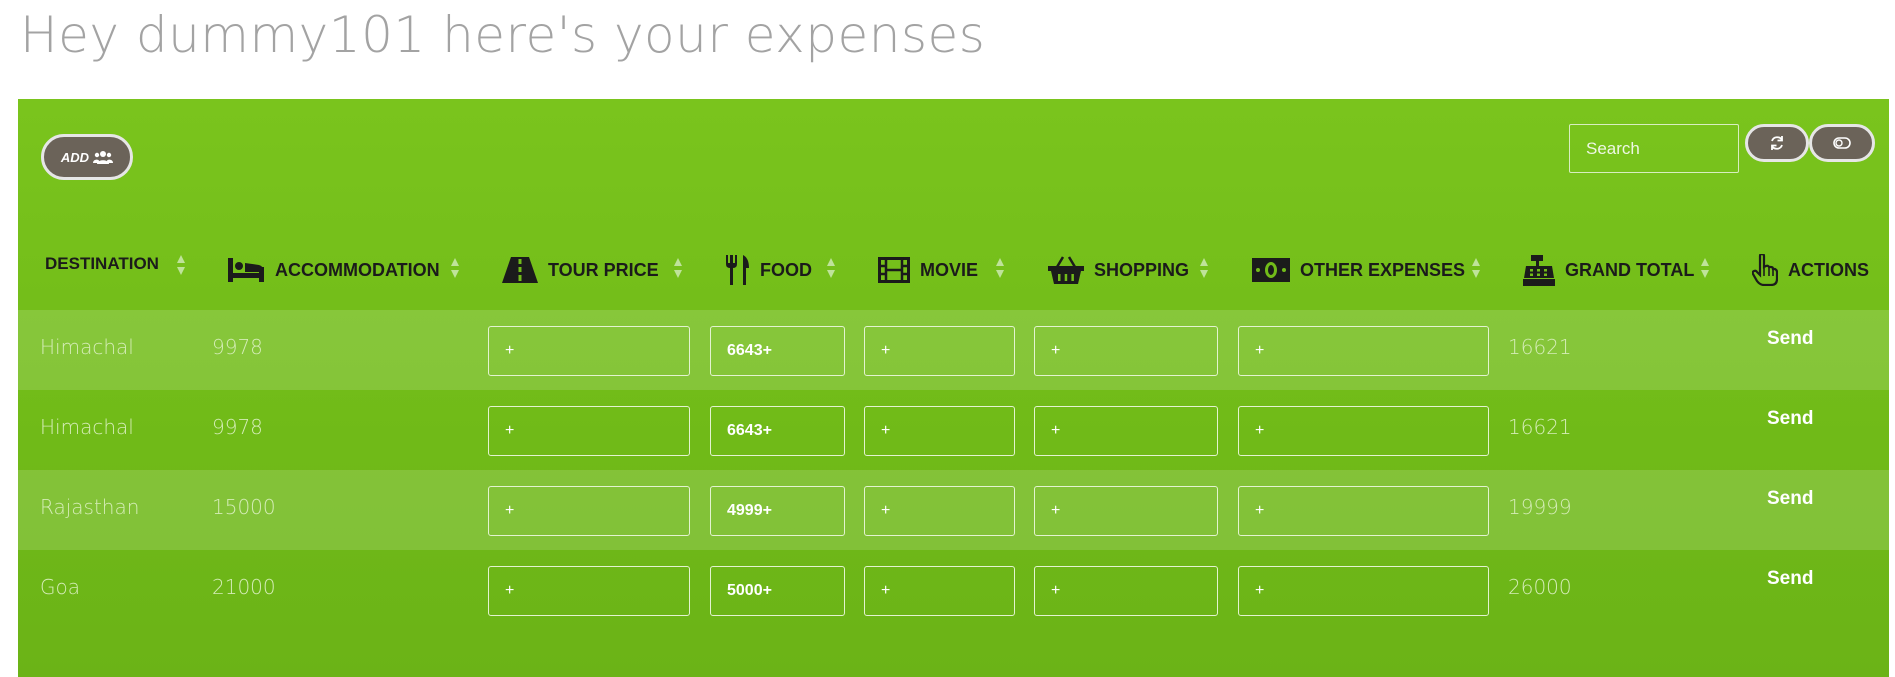  Describe the element at coordinates (1654, 148) in the screenshot. I see `search-input` at that location.